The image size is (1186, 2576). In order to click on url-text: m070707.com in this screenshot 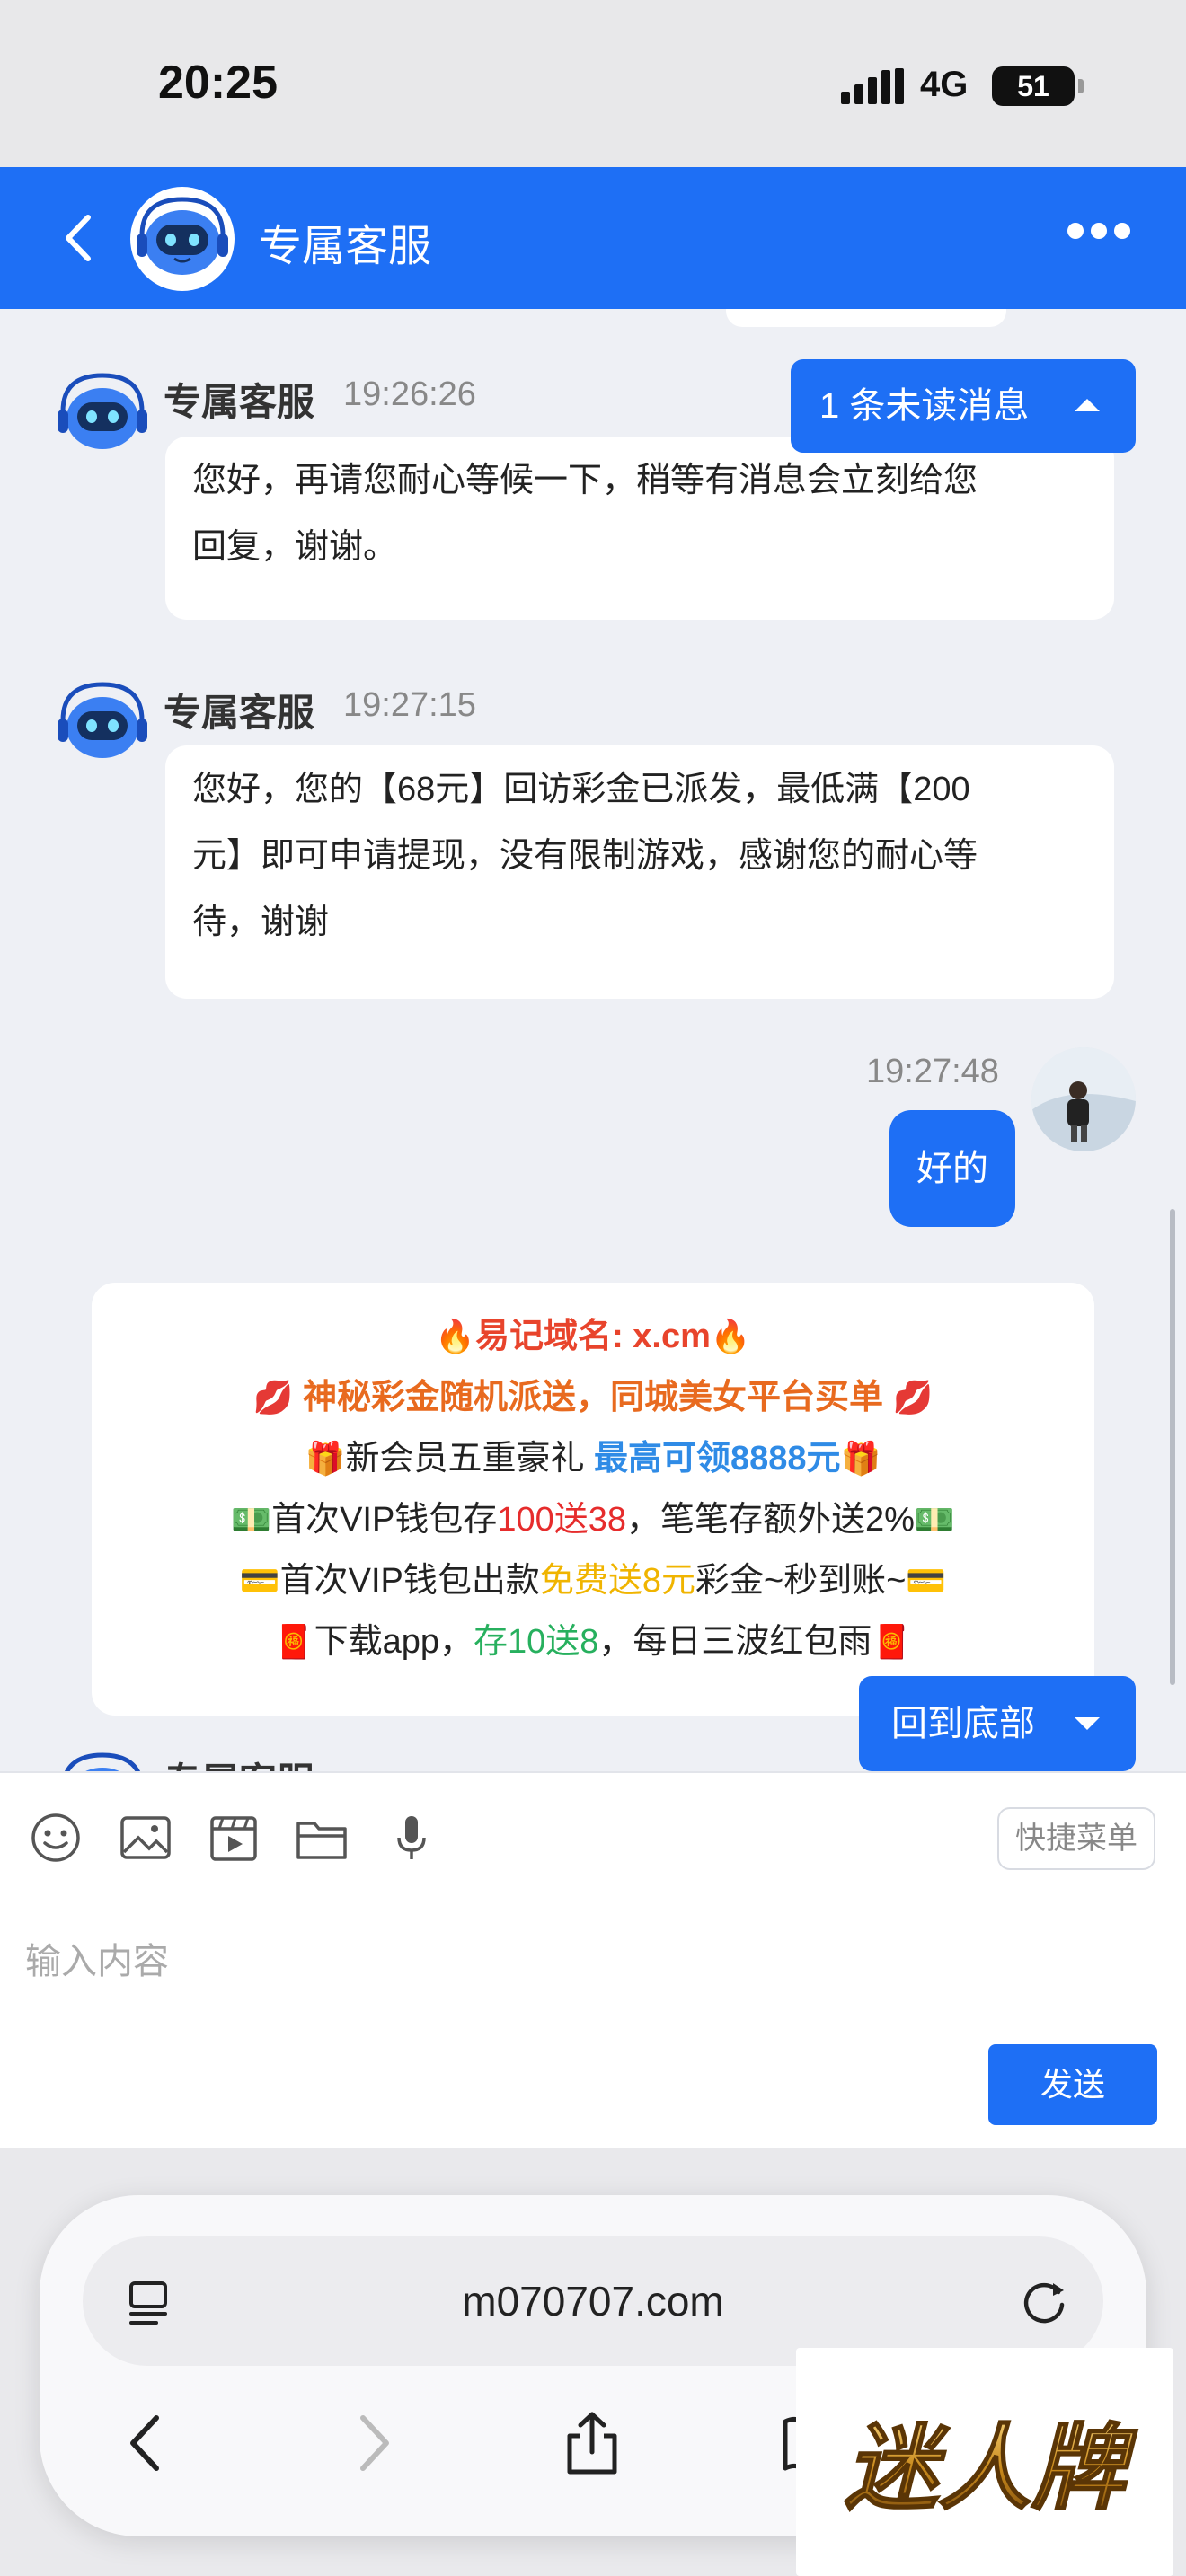, I will do `click(593, 2301)`.